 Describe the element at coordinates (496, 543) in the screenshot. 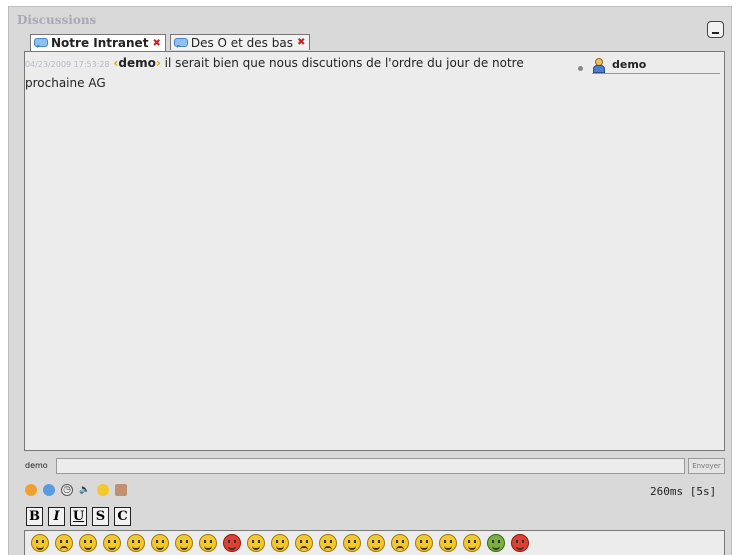

I see `sick-icon` at that location.